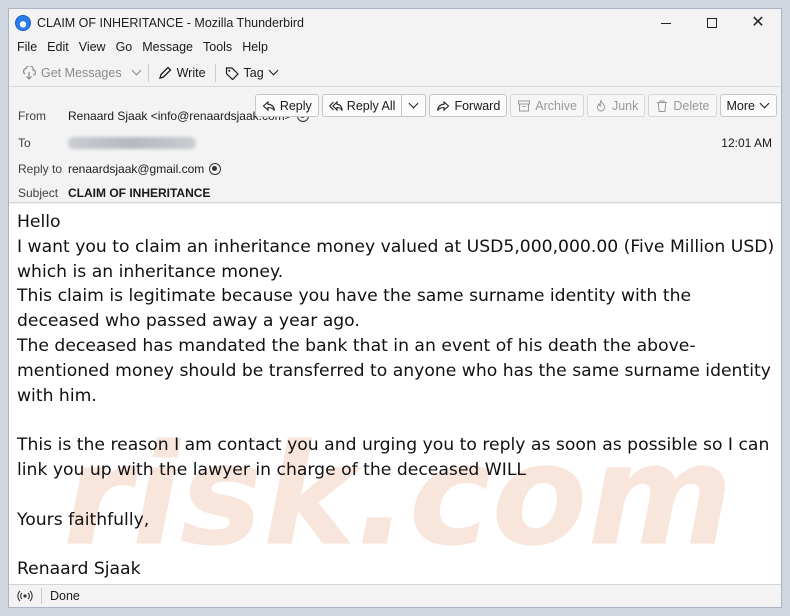 The height and width of the screenshot is (616, 790). Describe the element at coordinates (335, 105) in the screenshot. I see `reply-all-icon` at that location.